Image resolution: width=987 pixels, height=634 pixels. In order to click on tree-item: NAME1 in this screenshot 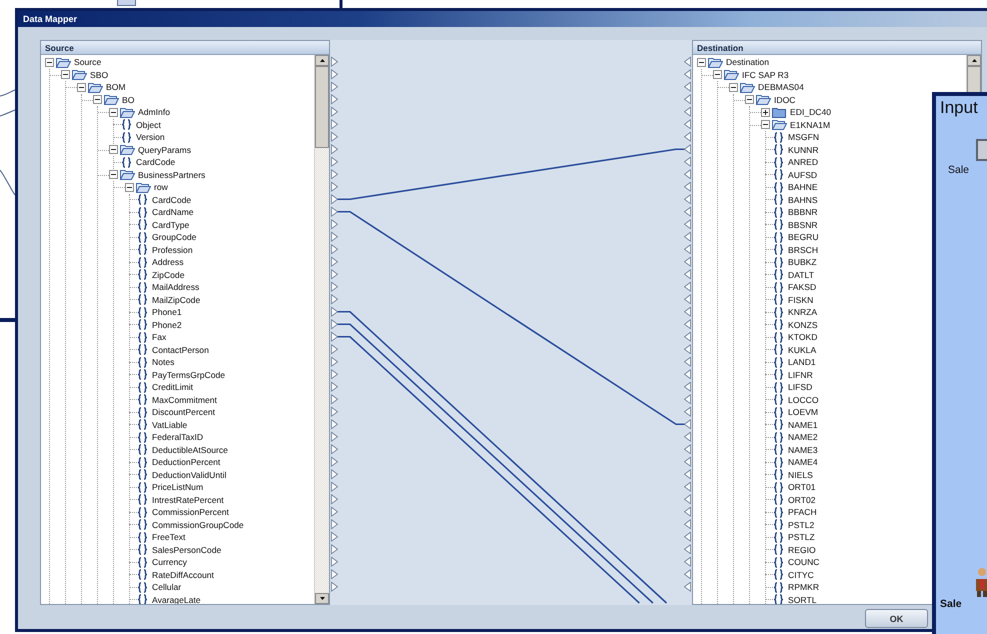, I will do `click(803, 424)`.